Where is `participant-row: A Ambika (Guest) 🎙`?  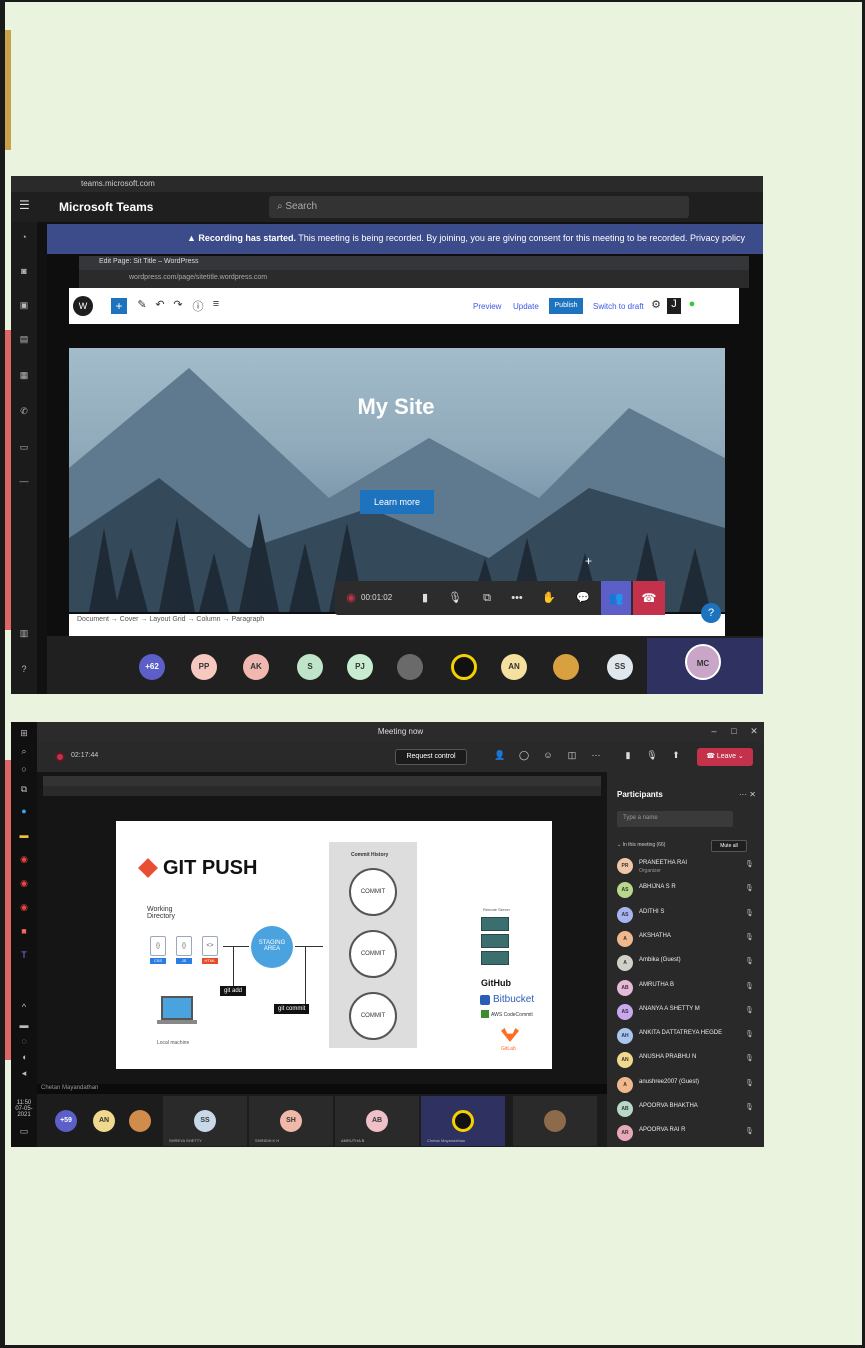 participant-row: A Ambika (Guest) 🎙 is located at coordinates (687, 963).